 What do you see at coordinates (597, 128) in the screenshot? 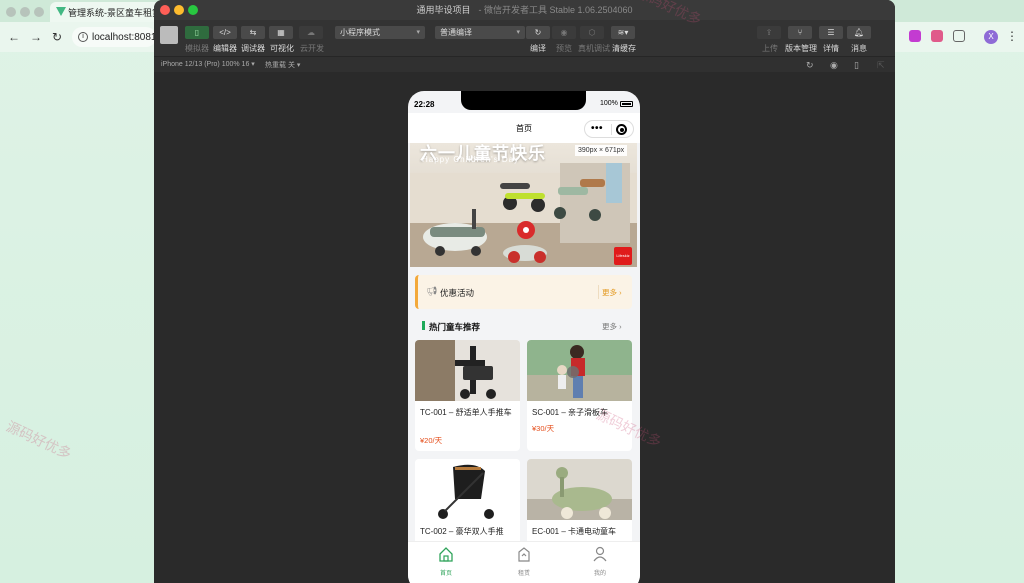
I see `more-dots-icon: •••` at bounding box center [597, 128].